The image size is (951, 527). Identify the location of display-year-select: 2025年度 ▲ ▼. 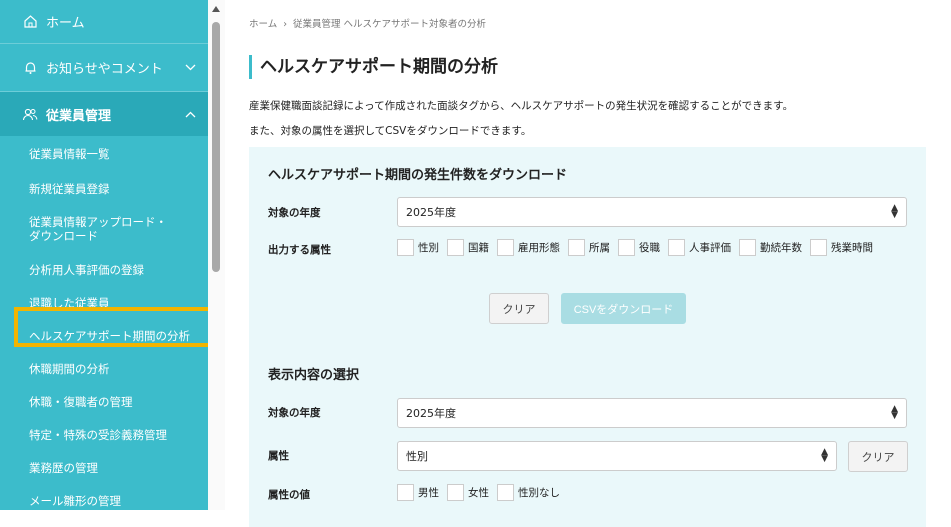
(652, 413).